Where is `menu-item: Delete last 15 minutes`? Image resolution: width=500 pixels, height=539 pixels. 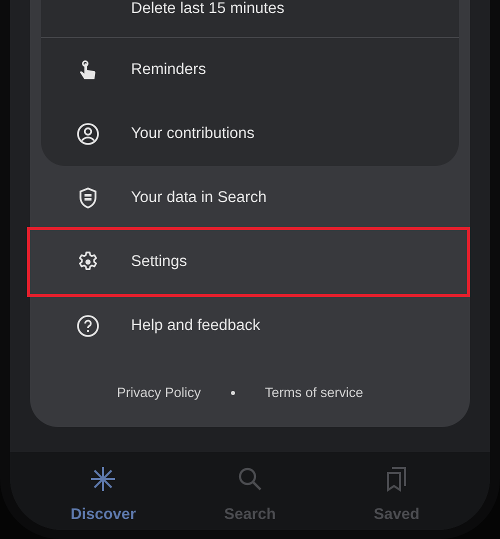 menu-item: Delete last 15 minutes is located at coordinates (250, 18).